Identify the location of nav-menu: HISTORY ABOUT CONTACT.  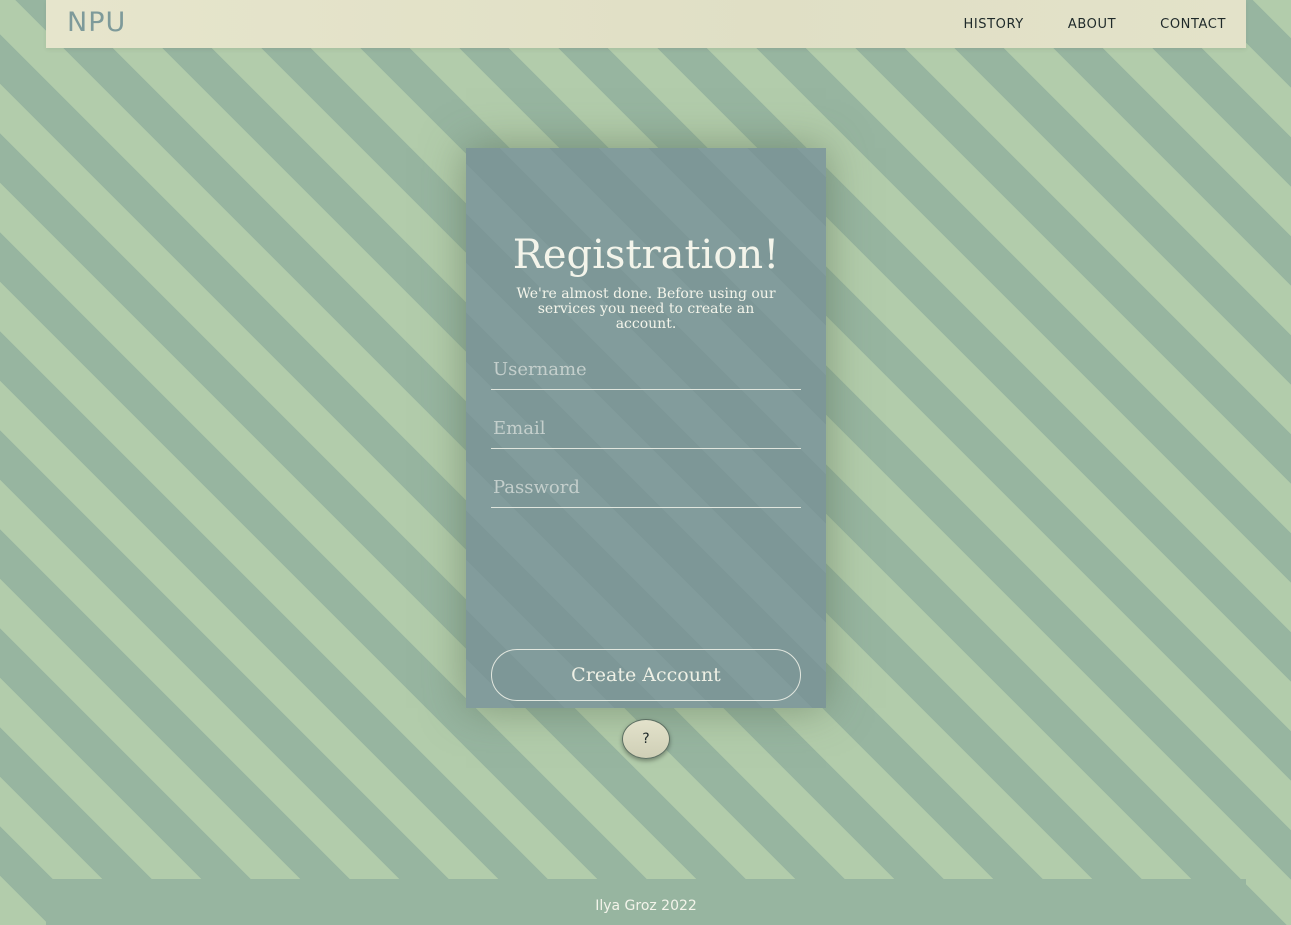
(1094, 24).